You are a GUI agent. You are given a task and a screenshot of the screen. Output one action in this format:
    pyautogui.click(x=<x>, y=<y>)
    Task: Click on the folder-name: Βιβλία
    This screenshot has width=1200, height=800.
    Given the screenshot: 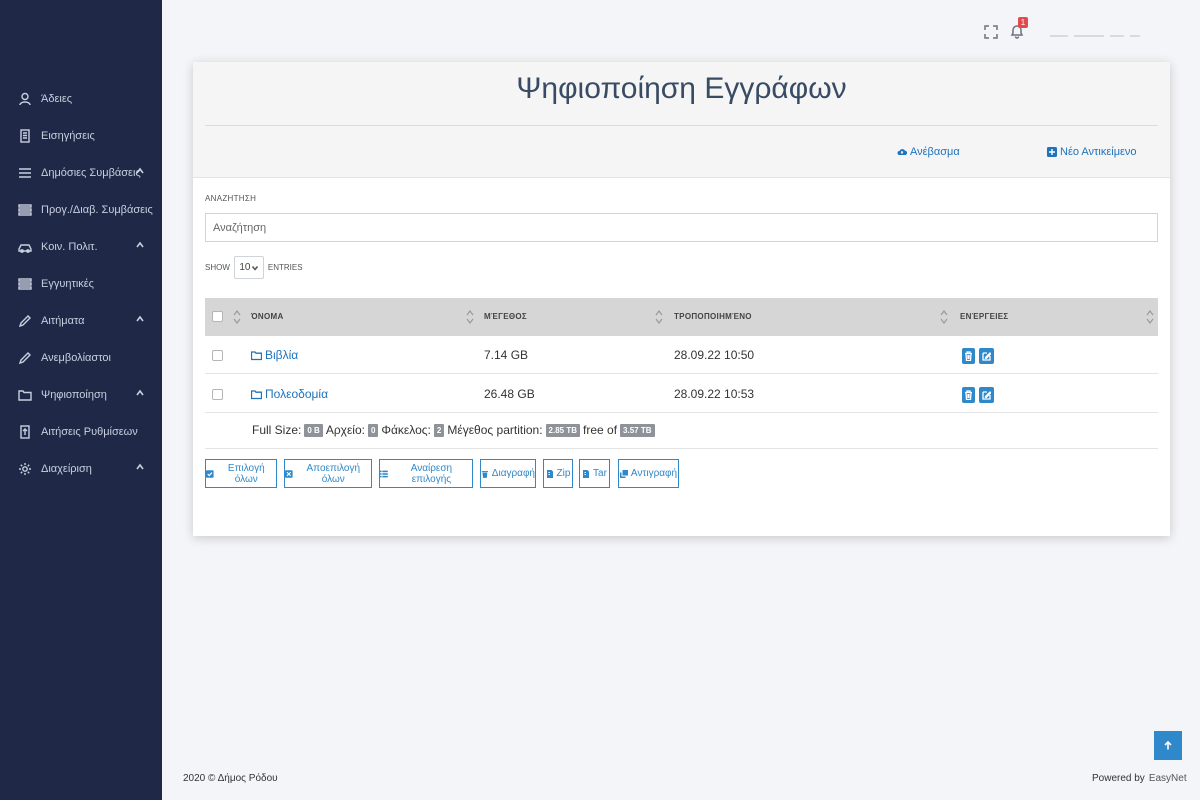 What is the action you would take?
    pyautogui.click(x=282, y=355)
    